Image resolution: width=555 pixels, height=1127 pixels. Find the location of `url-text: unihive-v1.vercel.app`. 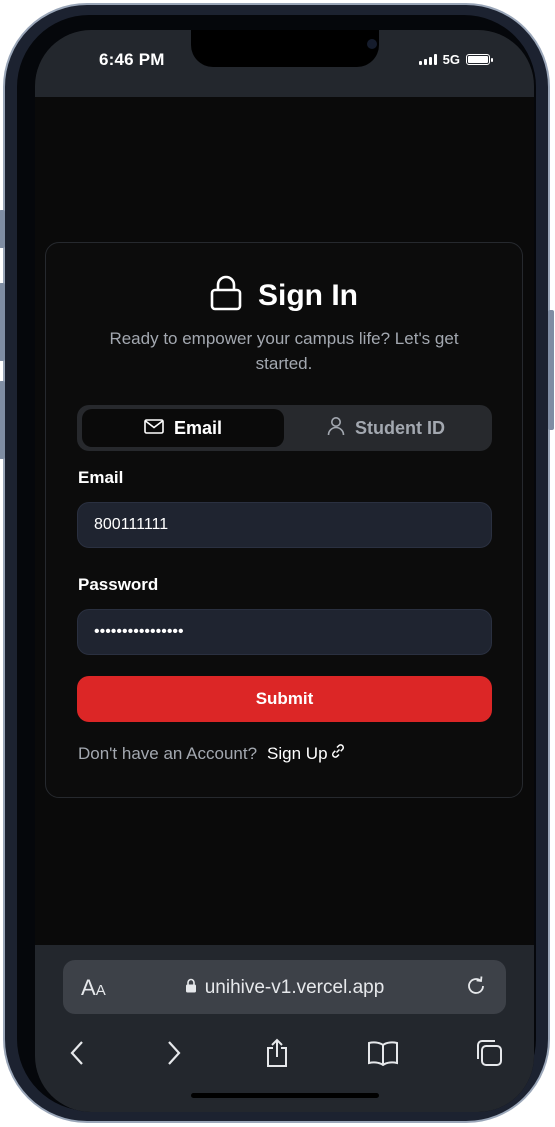

url-text: unihive-v1.vercel.app is located at coordinates (294, 987).